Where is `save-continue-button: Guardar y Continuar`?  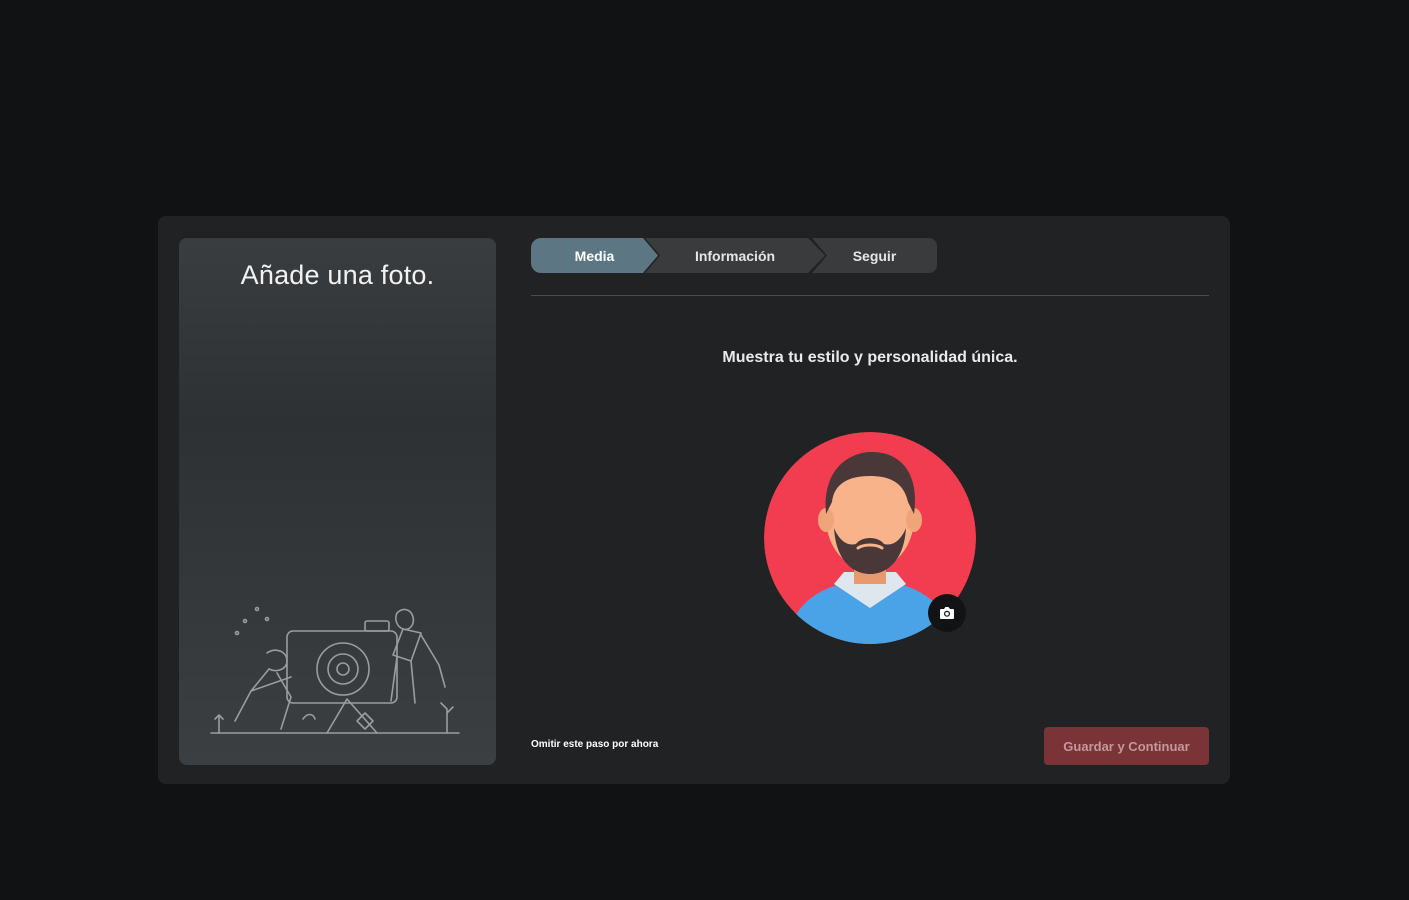 save-continue-button: Guardar y Continuar is located at coordinates (1126, 746).